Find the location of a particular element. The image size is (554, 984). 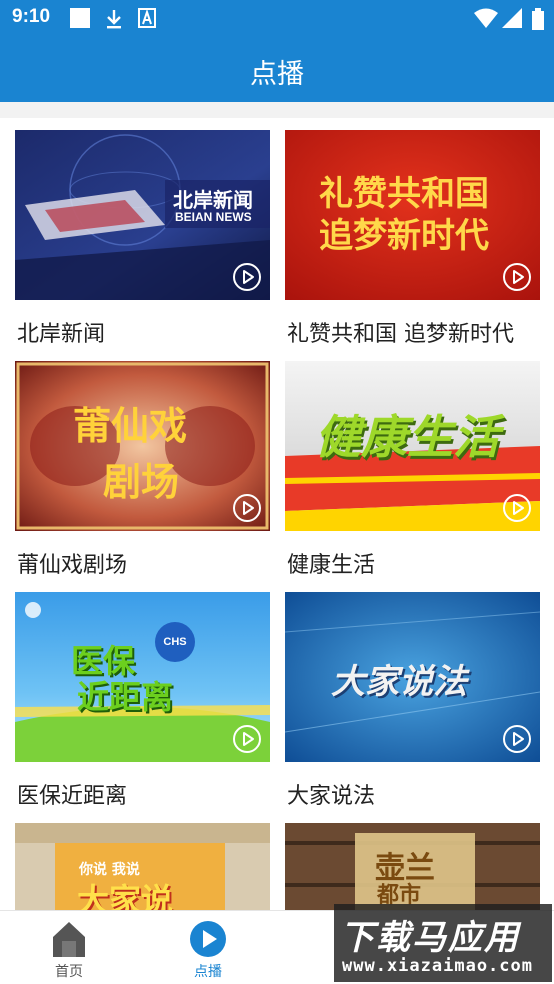

thumb-subtitle-text: BEIAN NEWS is located at coordinates (213, 217).